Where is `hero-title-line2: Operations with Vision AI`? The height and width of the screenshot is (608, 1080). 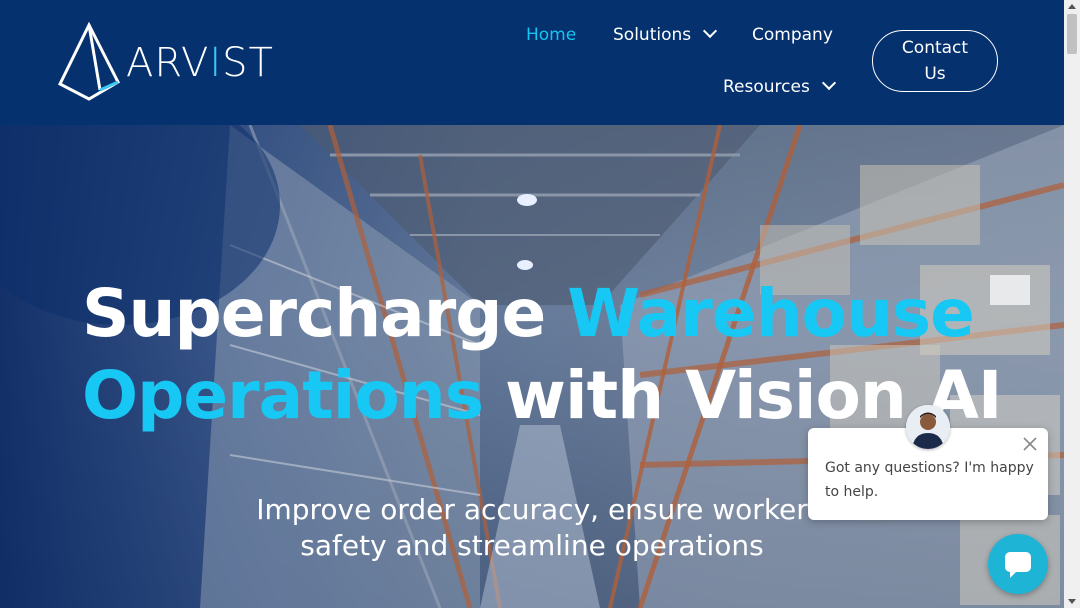
hero-title-line2: Operations with Vision AI is located at coordinates (542, 395).